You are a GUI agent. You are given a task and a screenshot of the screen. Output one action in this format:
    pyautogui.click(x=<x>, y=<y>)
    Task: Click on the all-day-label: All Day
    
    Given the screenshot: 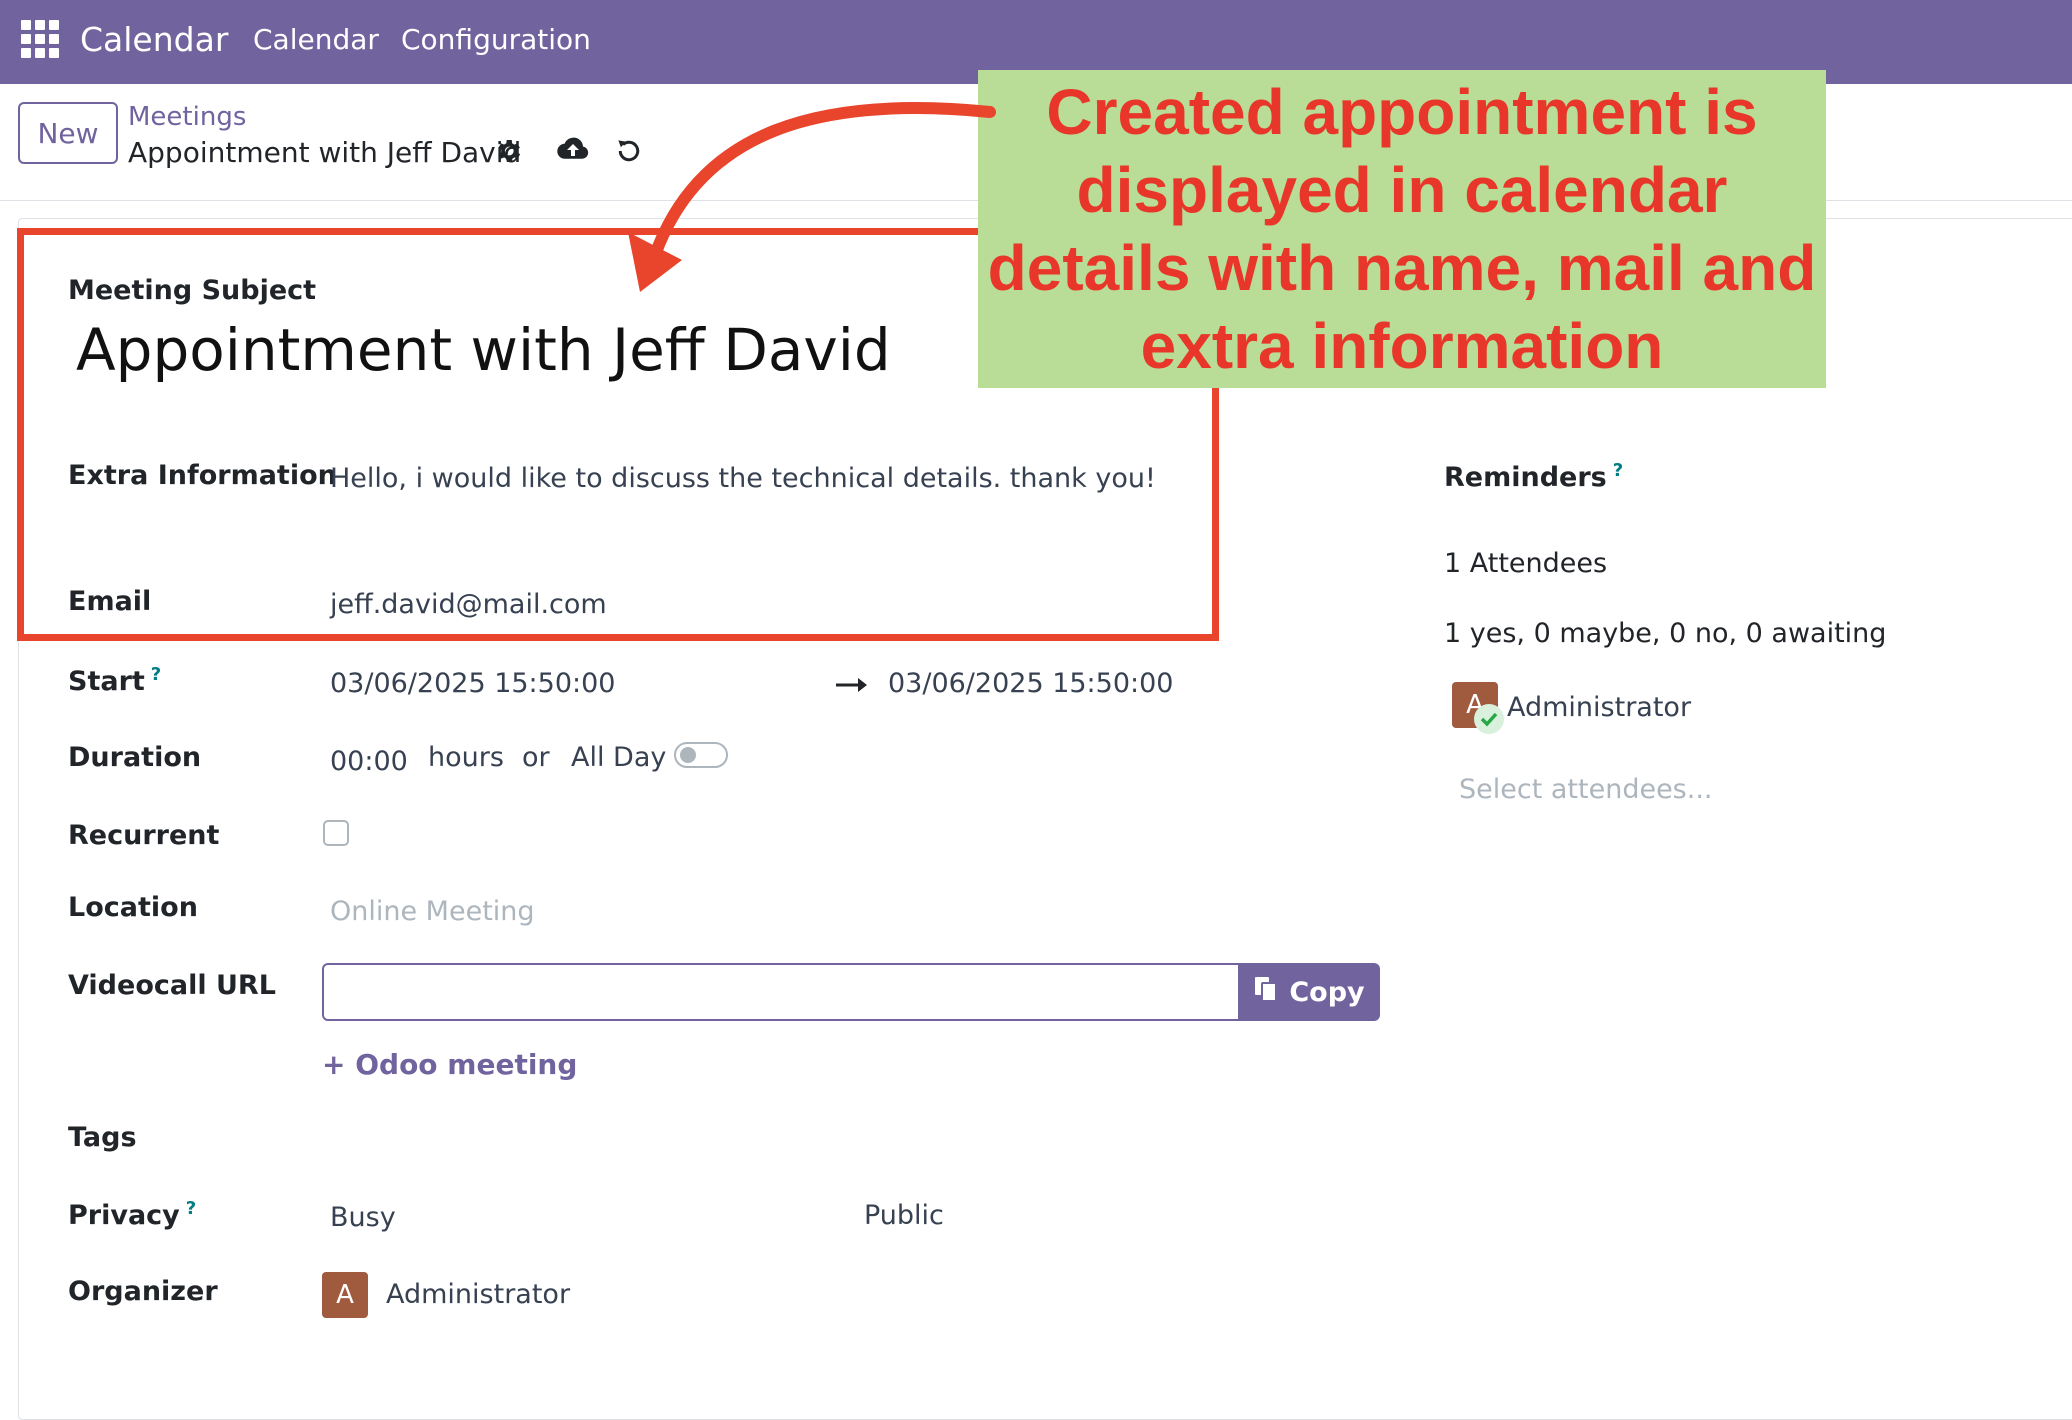 What is the action you would take?
    pyautogui.click(x=619, y=757)
    